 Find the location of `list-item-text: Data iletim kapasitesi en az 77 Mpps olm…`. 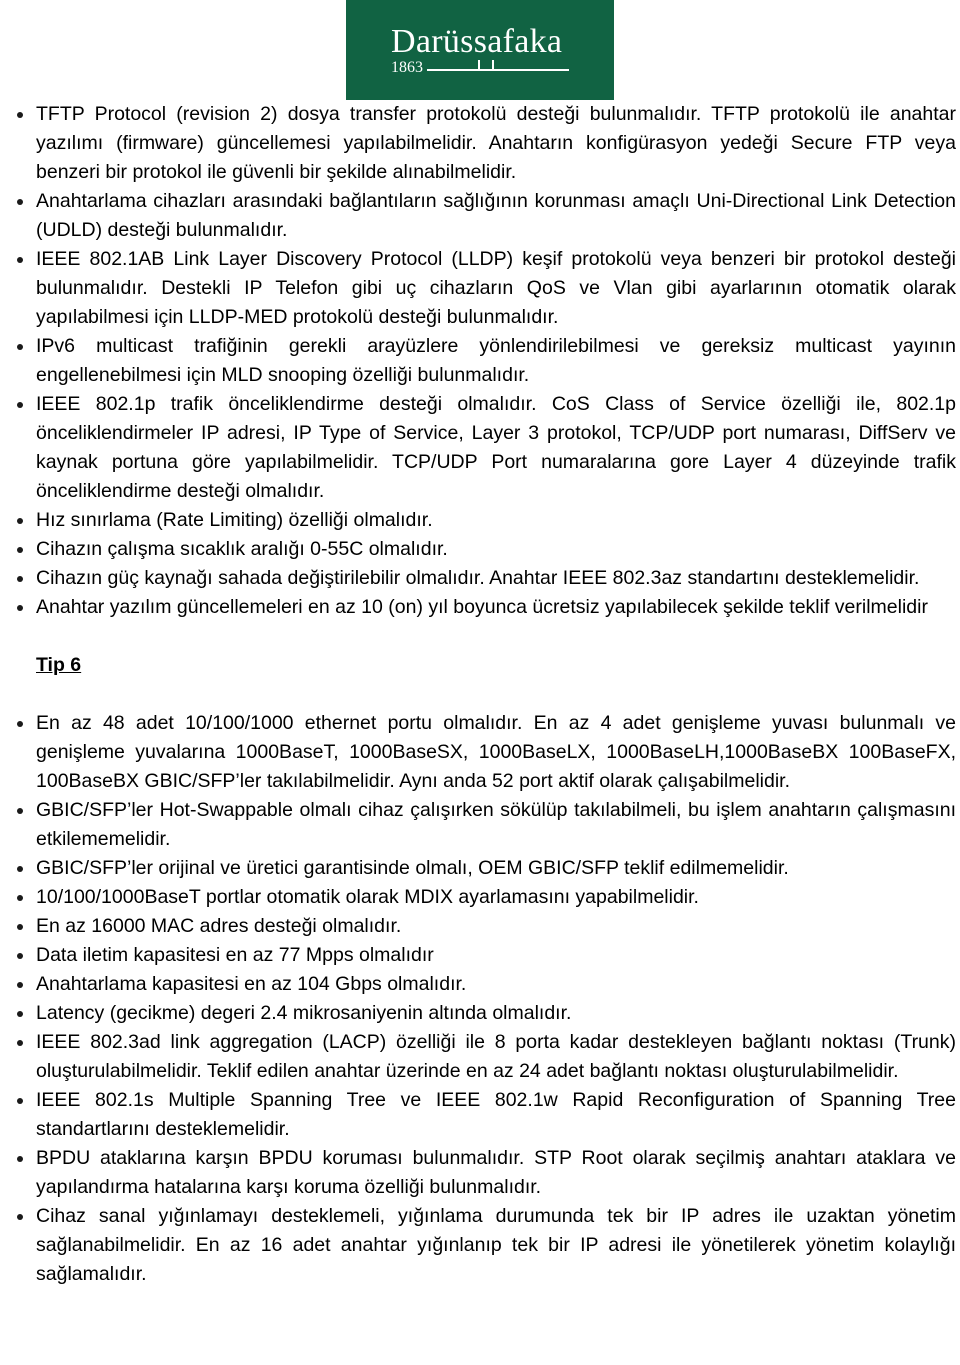

list-item-text: Data iletim kapasitesi en az 77 Mpps olm… is located at coordinates (235, 955).